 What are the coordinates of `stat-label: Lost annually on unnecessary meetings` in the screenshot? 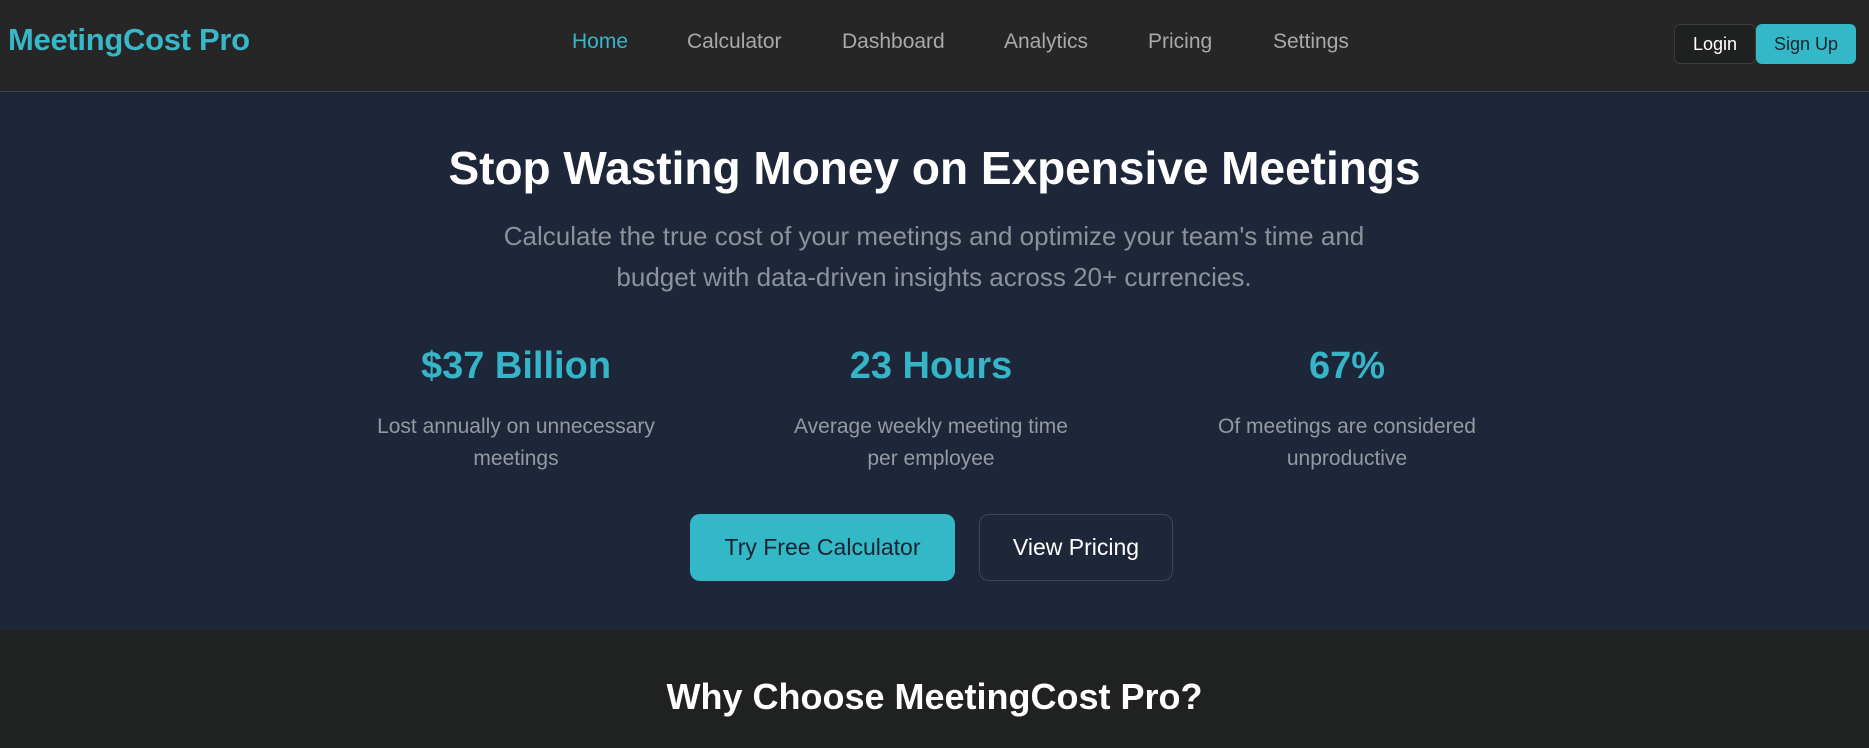 It's located at (516, 442).